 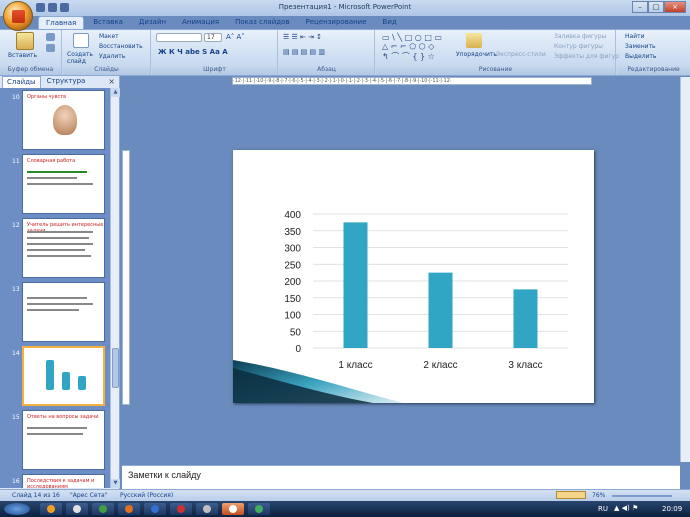 I want to click on paste-icon, so click(x=25, y=41).